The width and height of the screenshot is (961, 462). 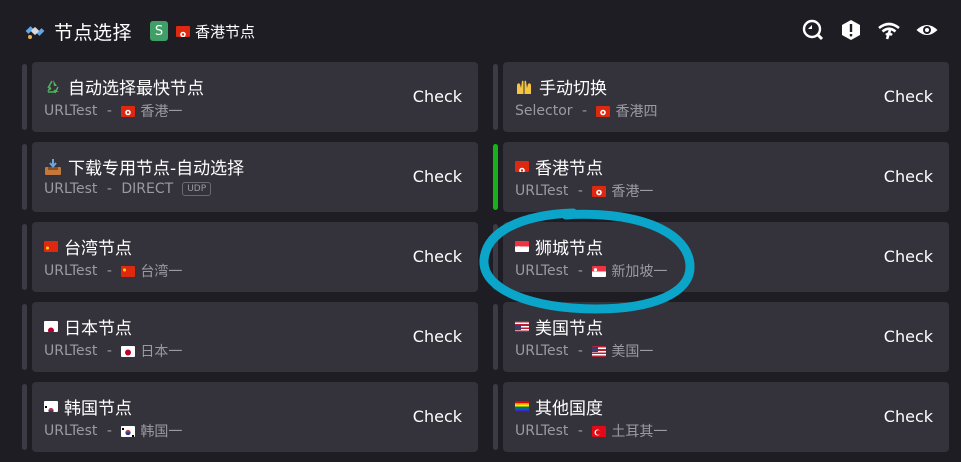 I want to click on recycle-icon, so click(x=53, y=87).